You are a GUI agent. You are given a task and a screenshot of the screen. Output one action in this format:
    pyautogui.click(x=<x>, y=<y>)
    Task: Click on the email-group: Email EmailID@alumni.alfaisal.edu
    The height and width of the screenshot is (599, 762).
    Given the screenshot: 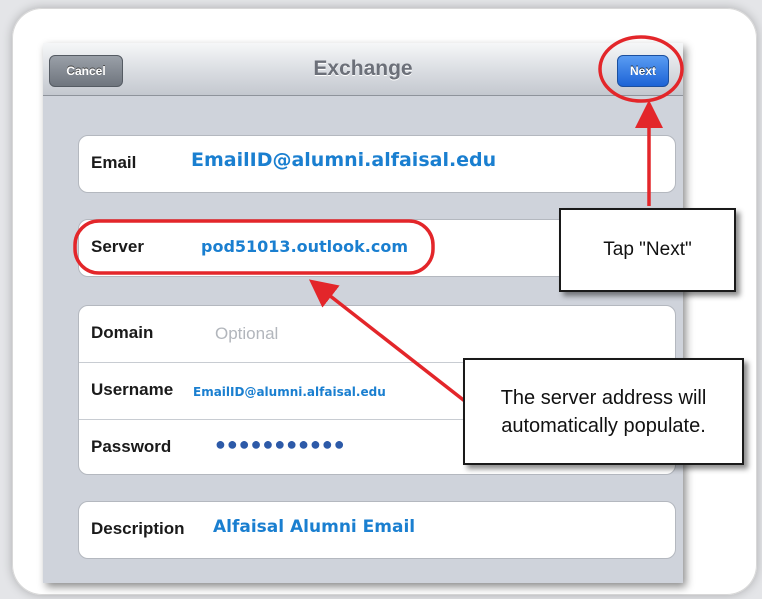 What is the action you would take?
    pyautogui.click(x=377, y=164)
    